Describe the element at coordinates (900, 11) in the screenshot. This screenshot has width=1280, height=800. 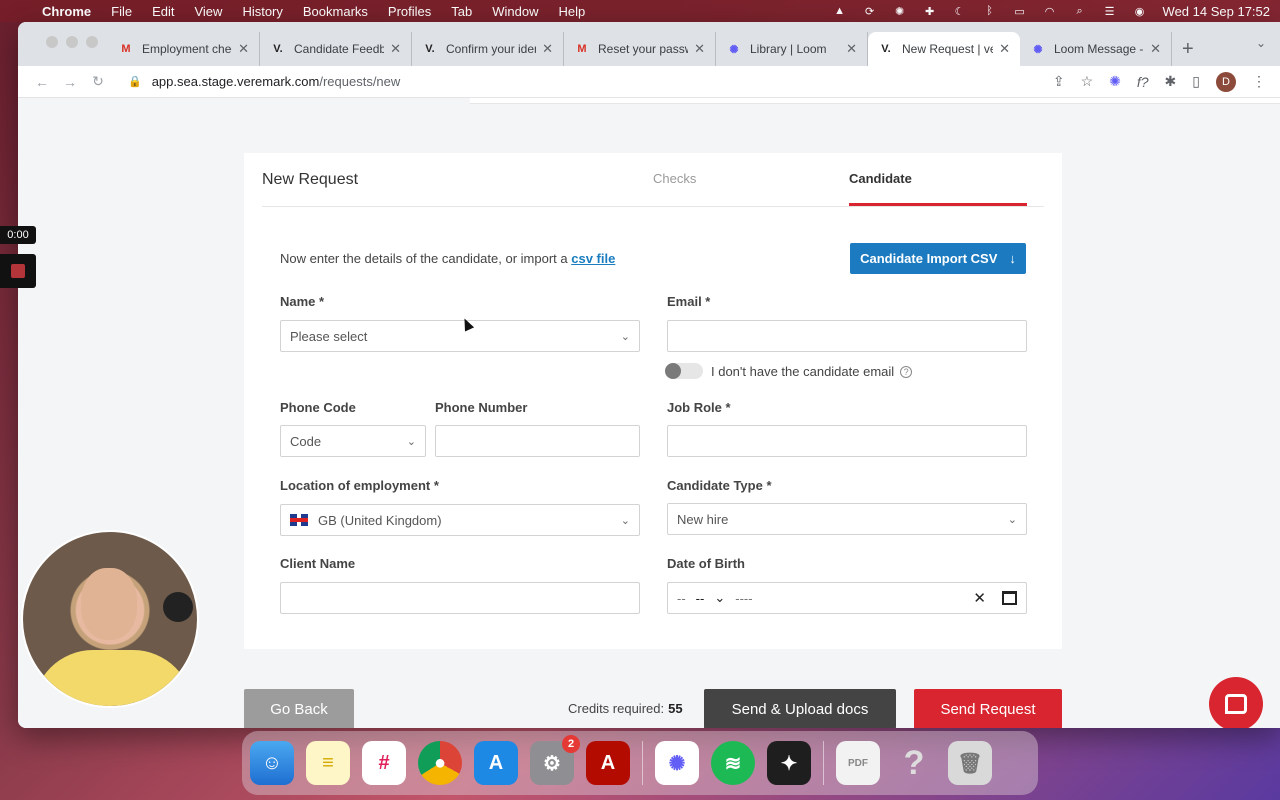
I see `gear-icon: ✺` at that location.